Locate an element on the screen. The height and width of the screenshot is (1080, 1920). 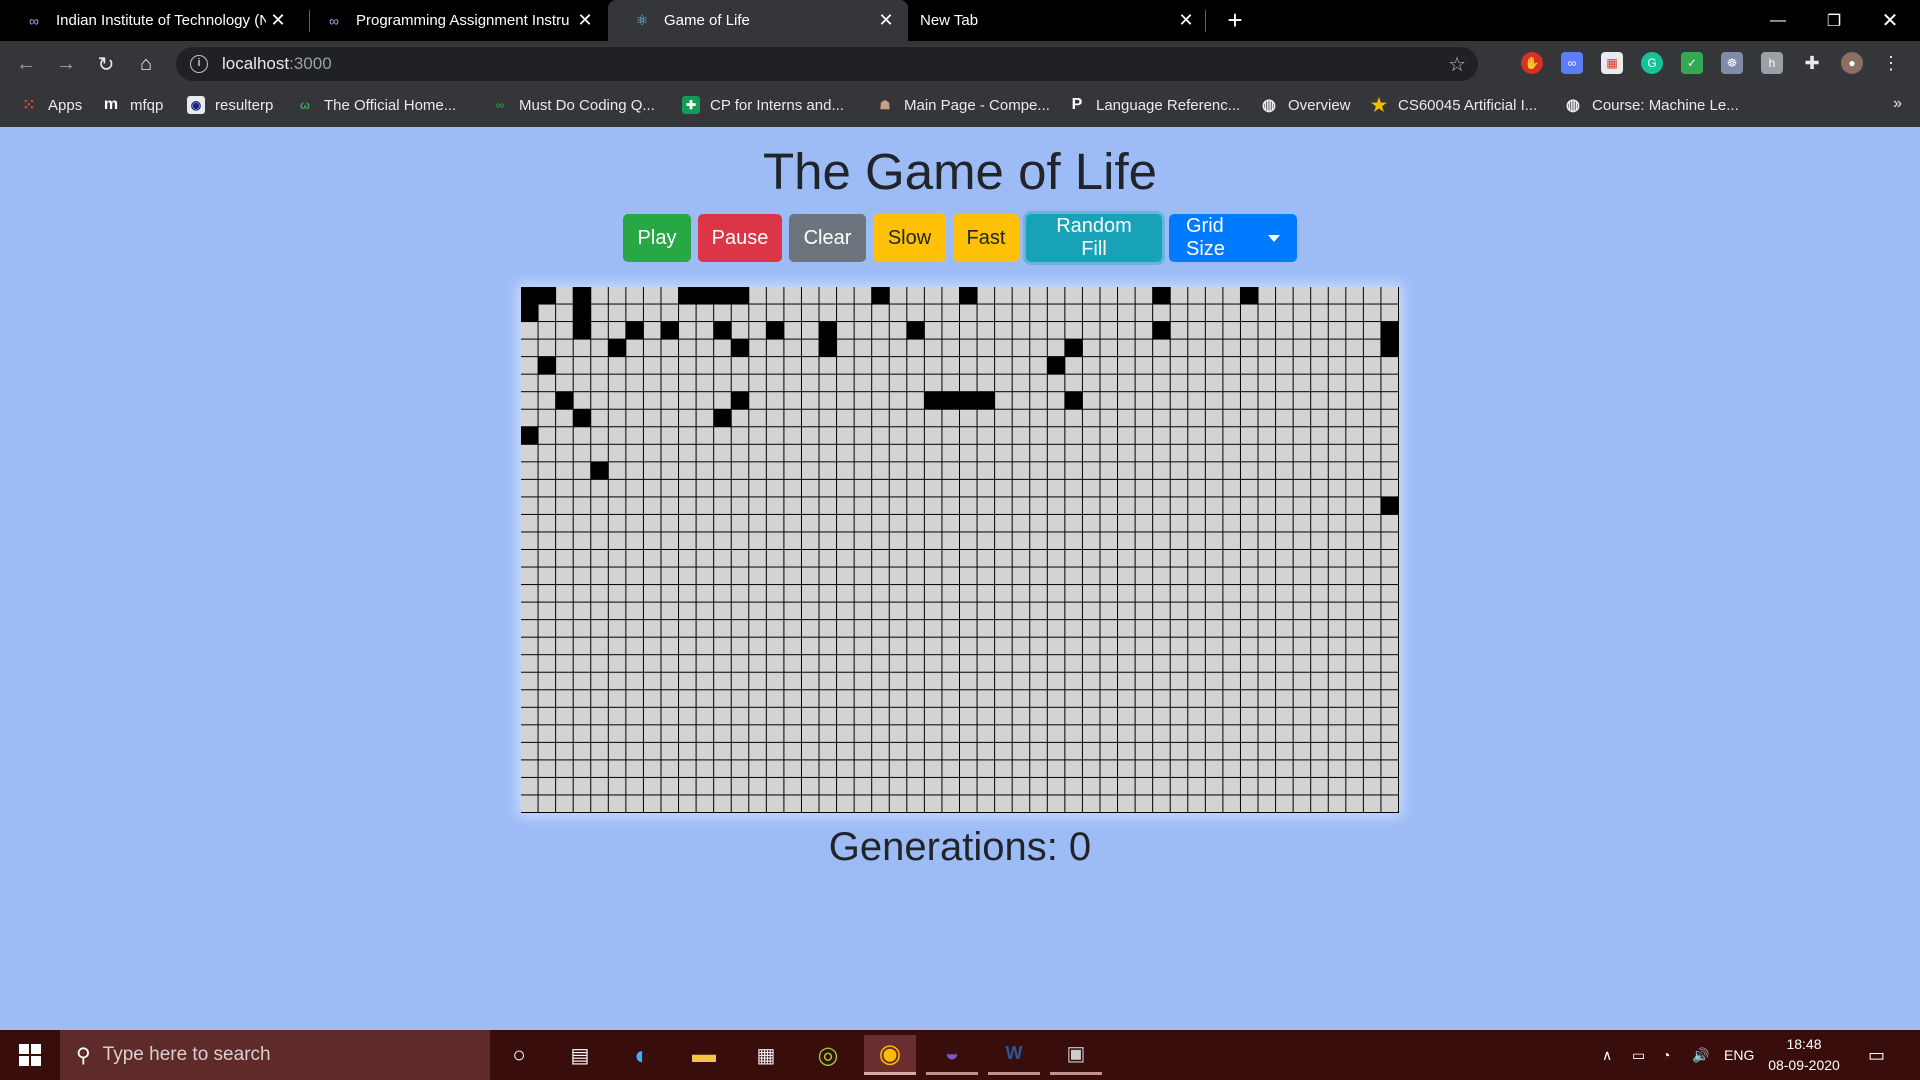
cortana-icon: ○ is located at coordinates (519, 1055).